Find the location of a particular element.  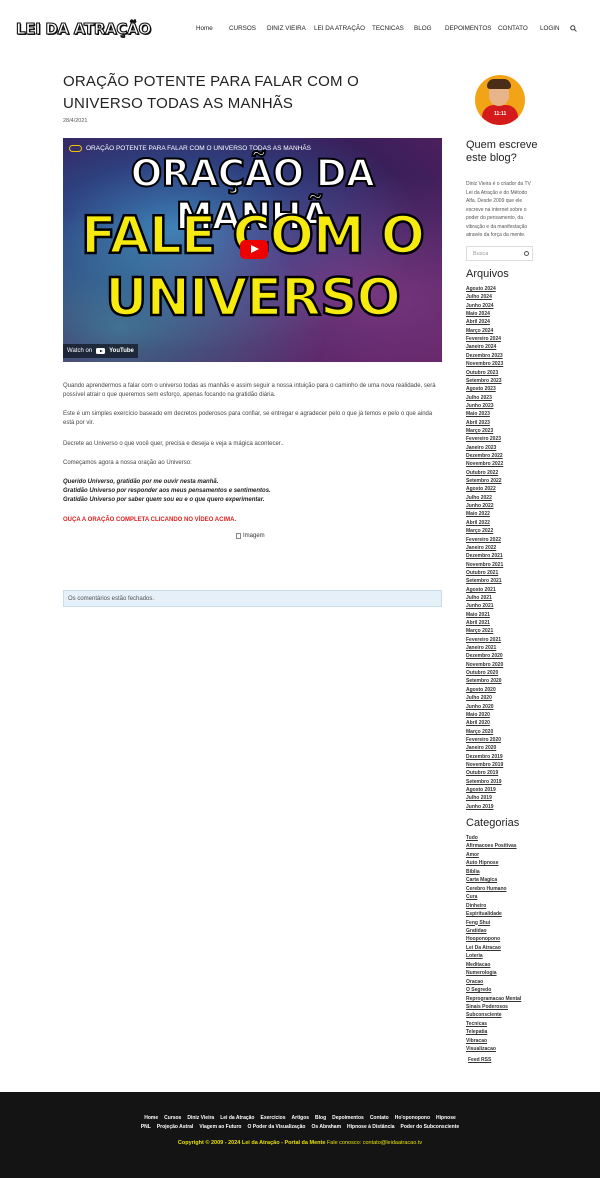

archive-link: Junho 2023 is located at coordinates (480, 406).